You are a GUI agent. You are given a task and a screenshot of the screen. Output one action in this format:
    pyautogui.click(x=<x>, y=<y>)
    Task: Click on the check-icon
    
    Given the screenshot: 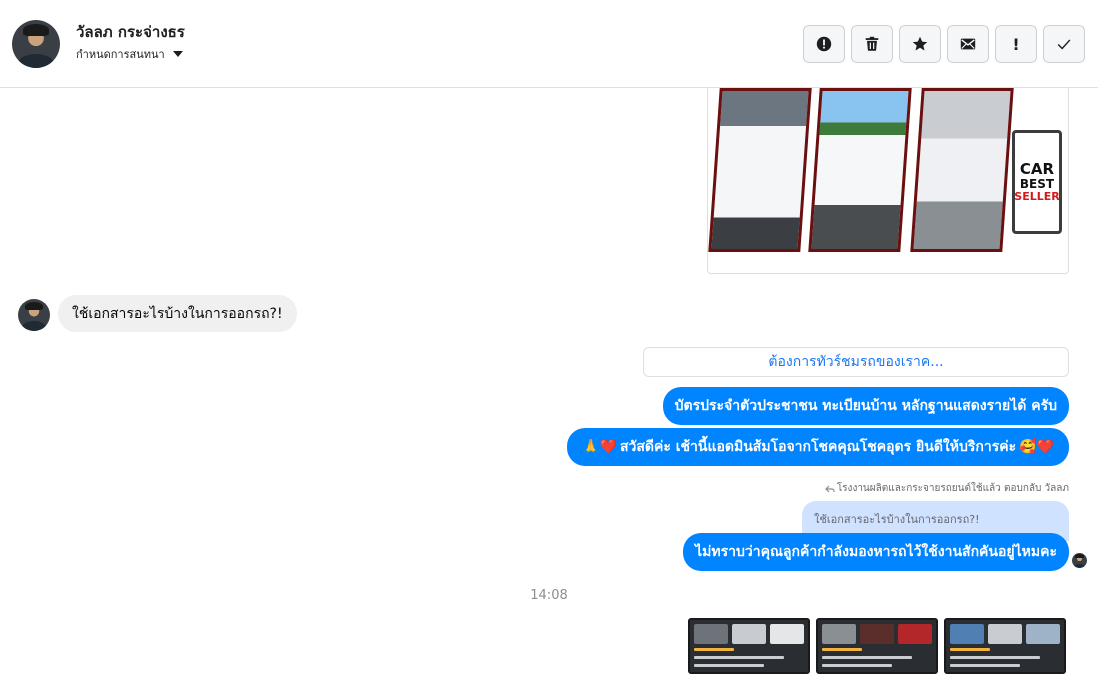 What is the action you would take?
    pyautogui.click(x=1064, y=44)
    